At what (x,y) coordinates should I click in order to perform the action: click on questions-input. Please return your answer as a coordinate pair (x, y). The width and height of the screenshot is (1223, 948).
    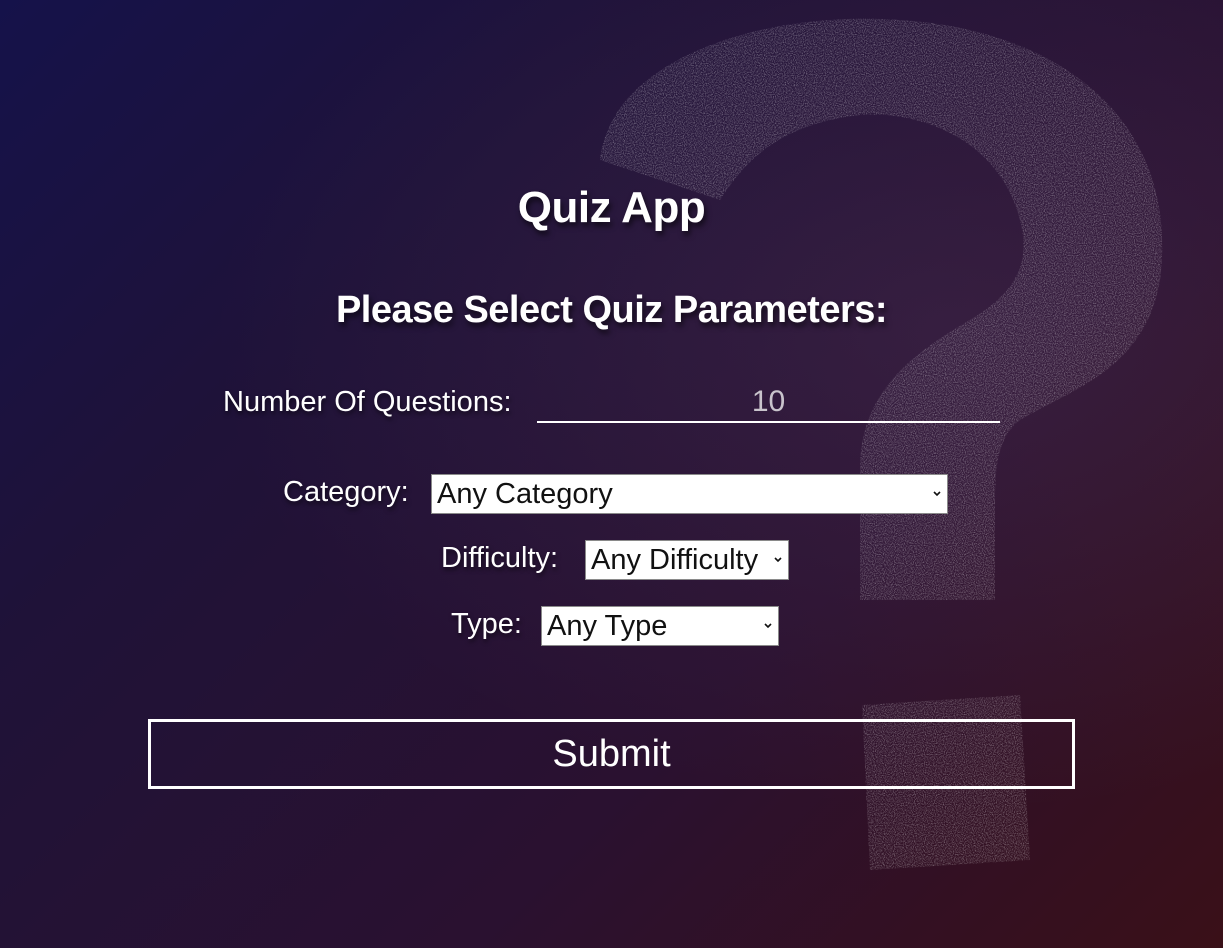
    Looking at the image, I should click on (768, 402).